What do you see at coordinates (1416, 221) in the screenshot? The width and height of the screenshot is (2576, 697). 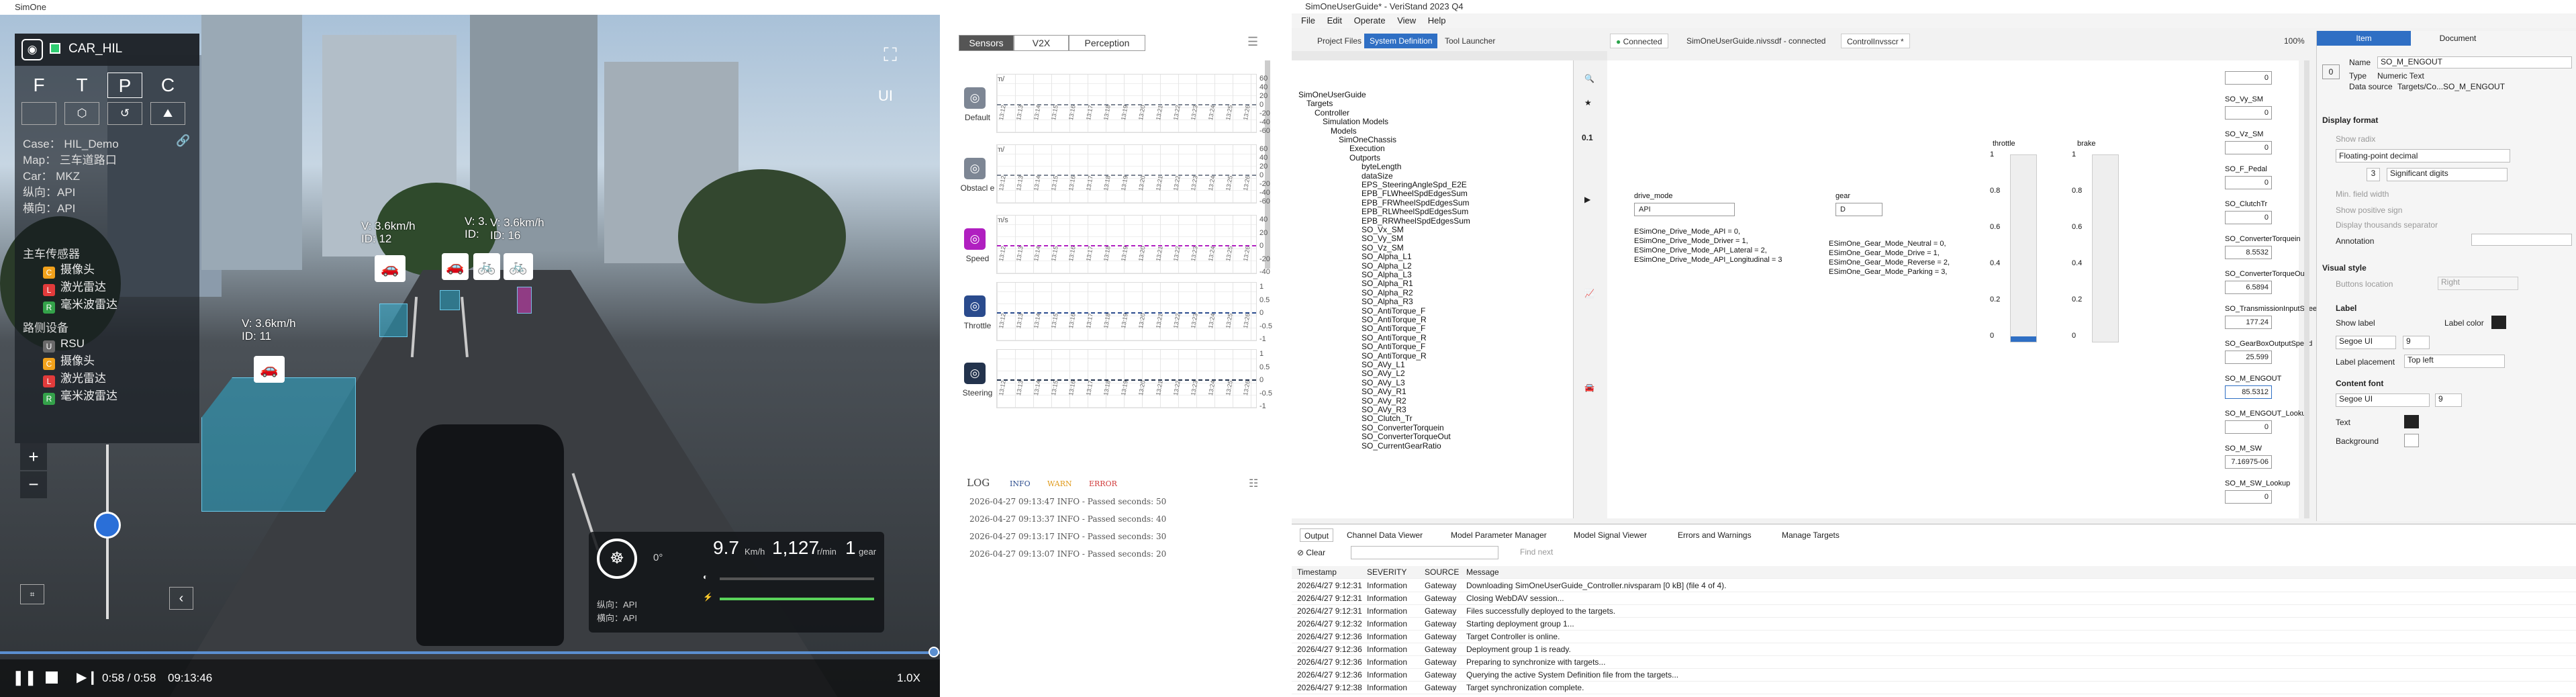 I see `tree-node: EPB_RRWheelSpdEdgesSum` at bounding box center [1416, 221].